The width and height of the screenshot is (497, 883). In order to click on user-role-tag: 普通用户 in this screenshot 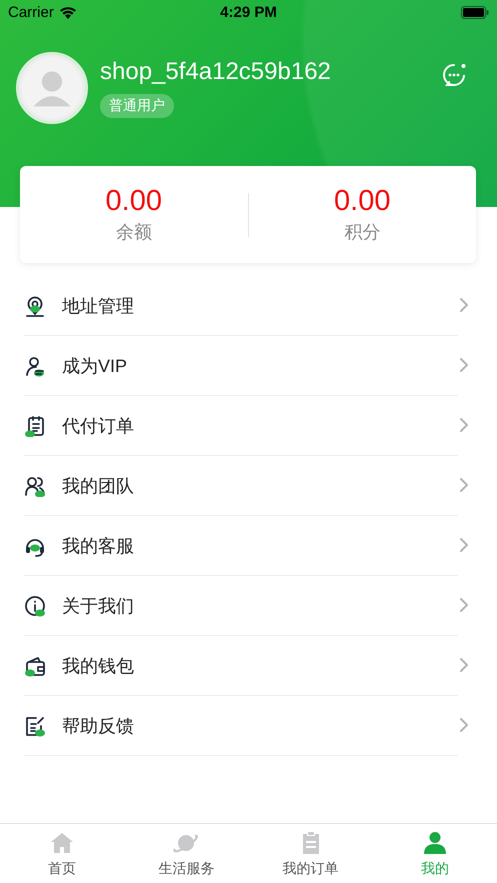, I will do `click(137, 106)`.